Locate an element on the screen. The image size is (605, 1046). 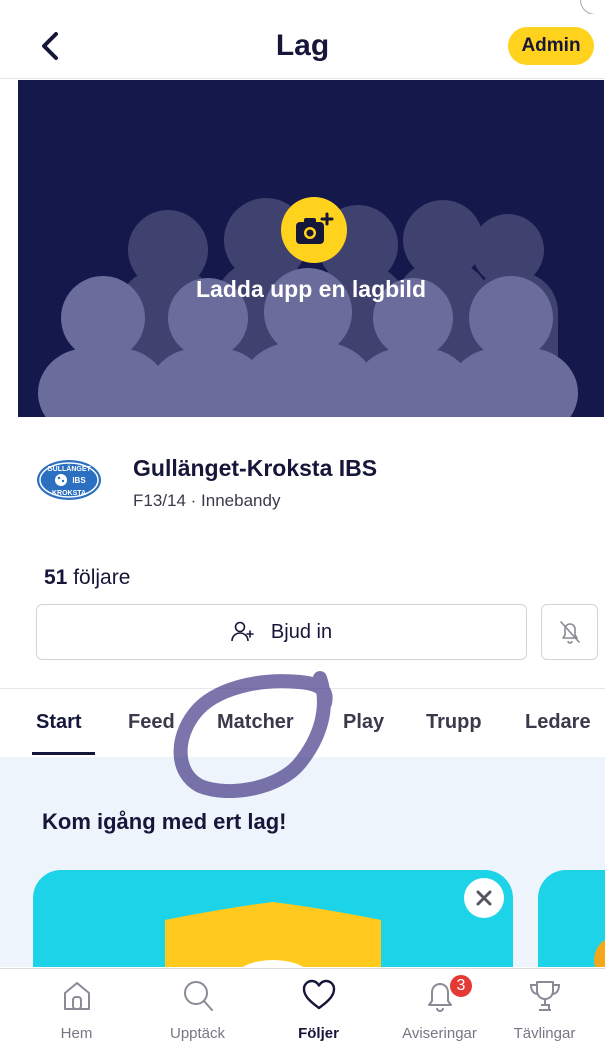
nav-home: Hem is located at coordinates (76, 1007).